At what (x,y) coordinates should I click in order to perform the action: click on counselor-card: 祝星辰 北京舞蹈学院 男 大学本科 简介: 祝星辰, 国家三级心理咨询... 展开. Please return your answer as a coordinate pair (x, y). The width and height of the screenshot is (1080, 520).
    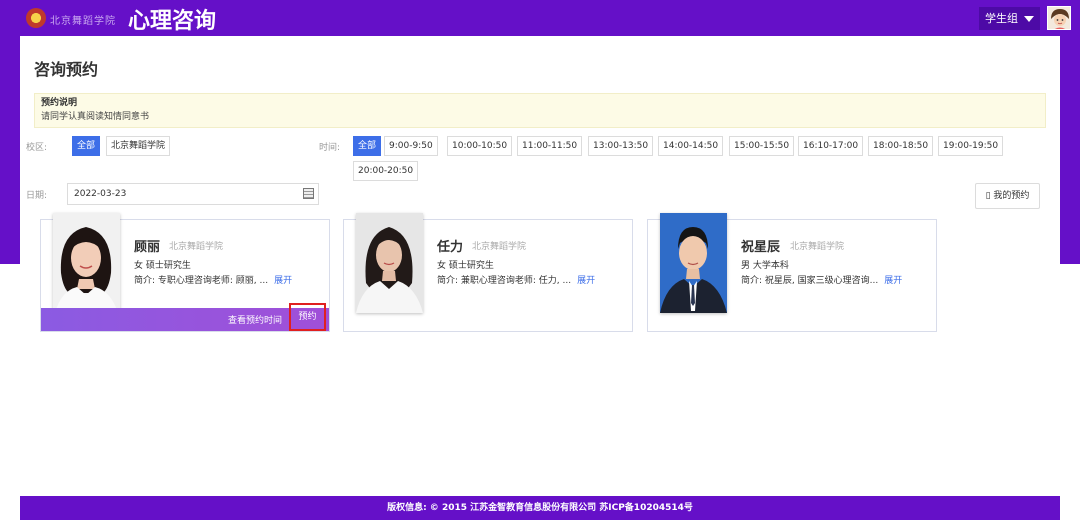
    Looking at the image, I should click on (792, 272).